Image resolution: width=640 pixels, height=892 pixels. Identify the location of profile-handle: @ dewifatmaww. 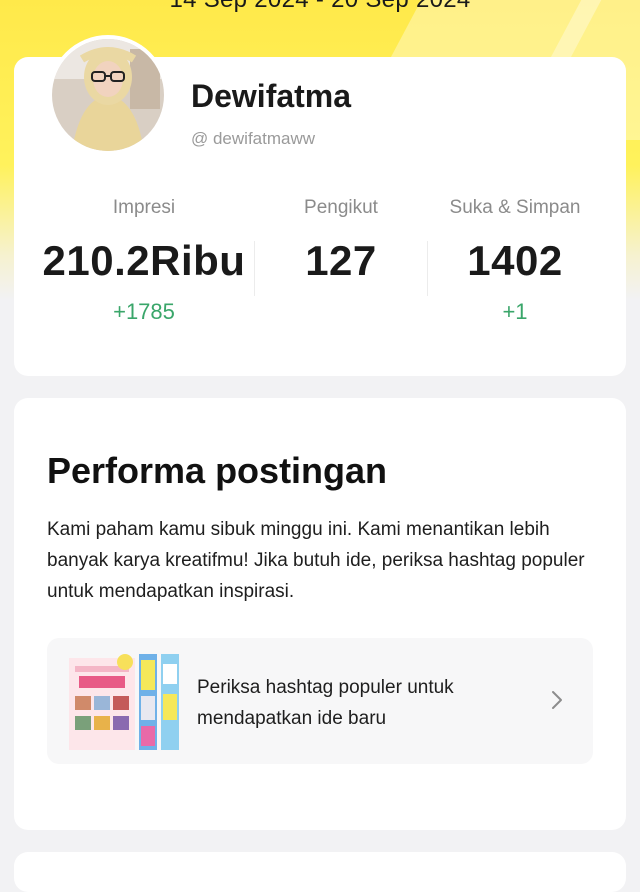
(253, 138).